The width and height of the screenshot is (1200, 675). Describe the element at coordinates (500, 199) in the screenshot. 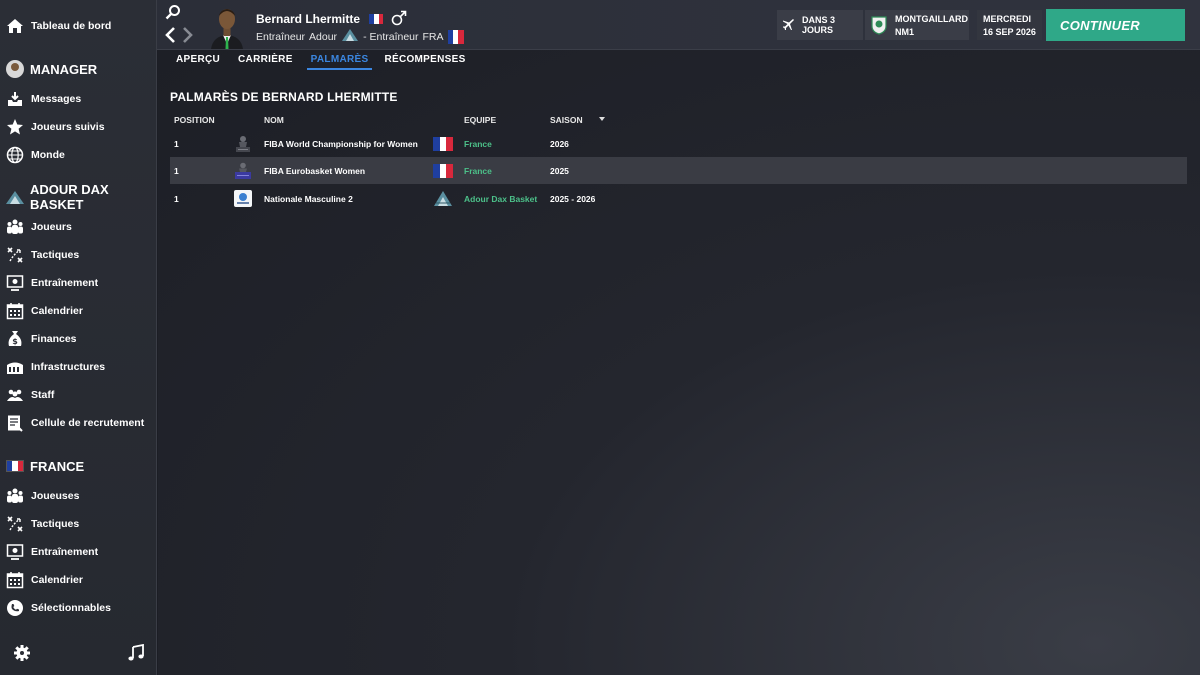

I see `cell-team: Adour Dax Basket` at that location.